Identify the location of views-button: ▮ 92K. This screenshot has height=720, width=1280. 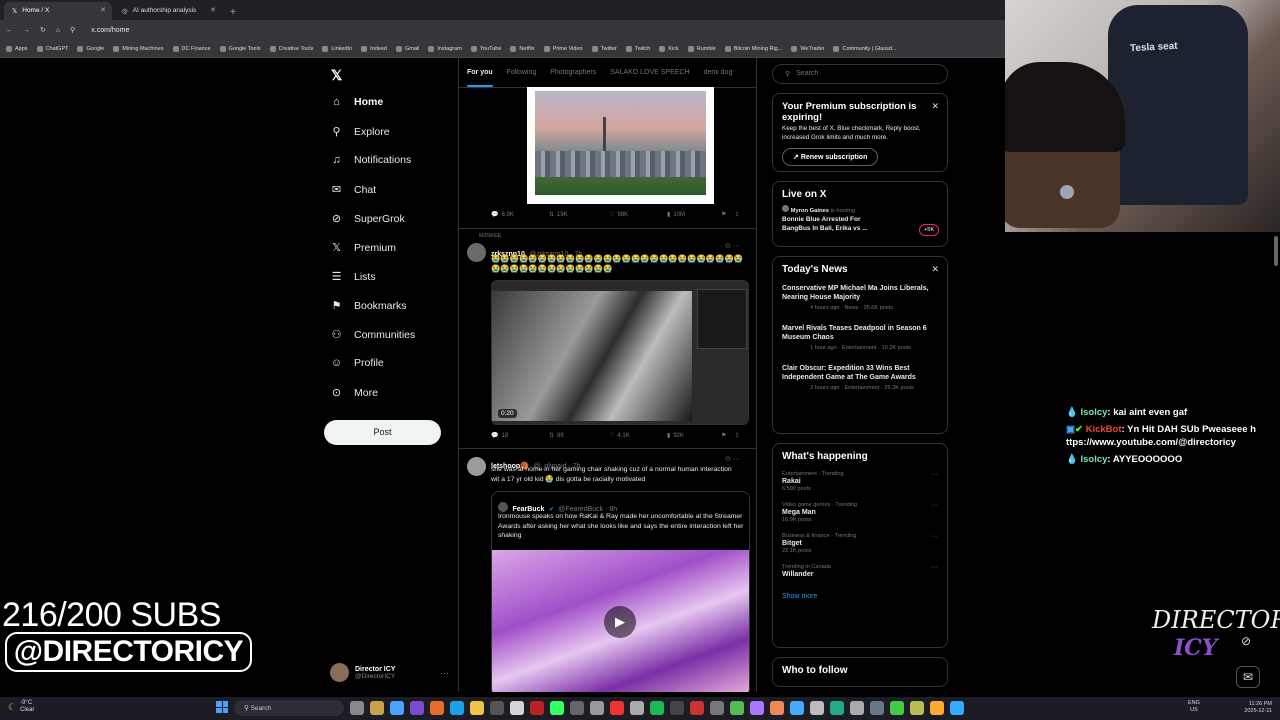
(694, 436).